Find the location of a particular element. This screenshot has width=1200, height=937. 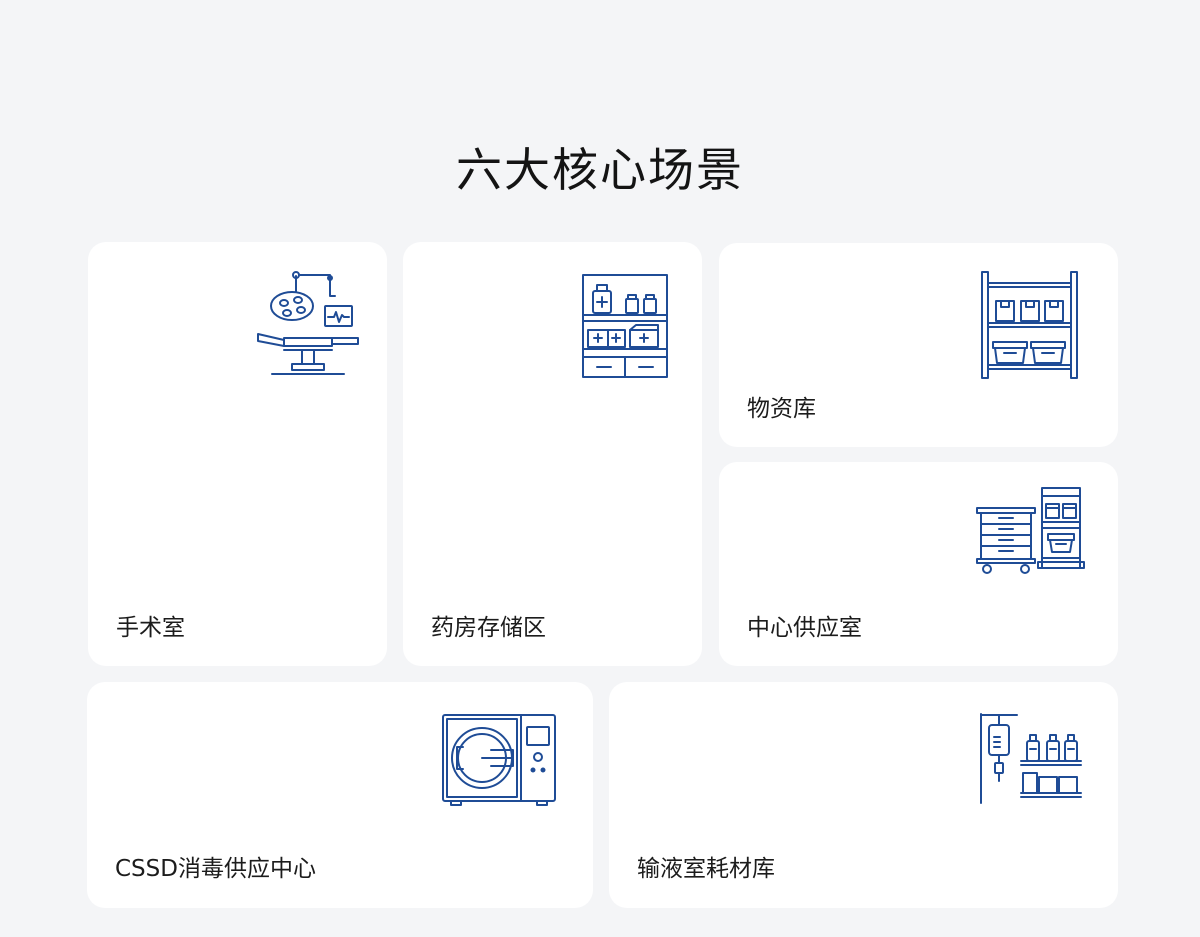

scene-card-operating-room: 手术室 is located at coordinates (237, 454).